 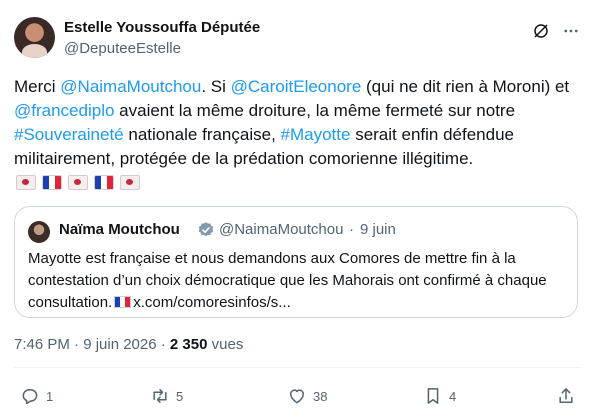 What do you see at coordinates (297, 367) in the screenshot?
I see `divider` at bounding box center [297, 367].